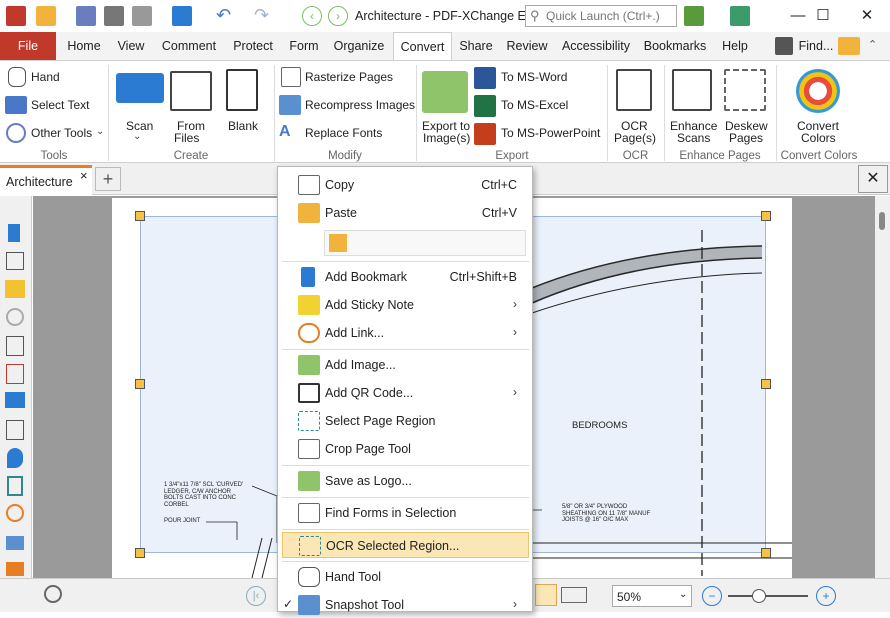 The image size is (890, 618). What do you see at coordinates (15, 569) in the screenshot?
I see `thumbnails-icon` at bounding box center [15, 569].